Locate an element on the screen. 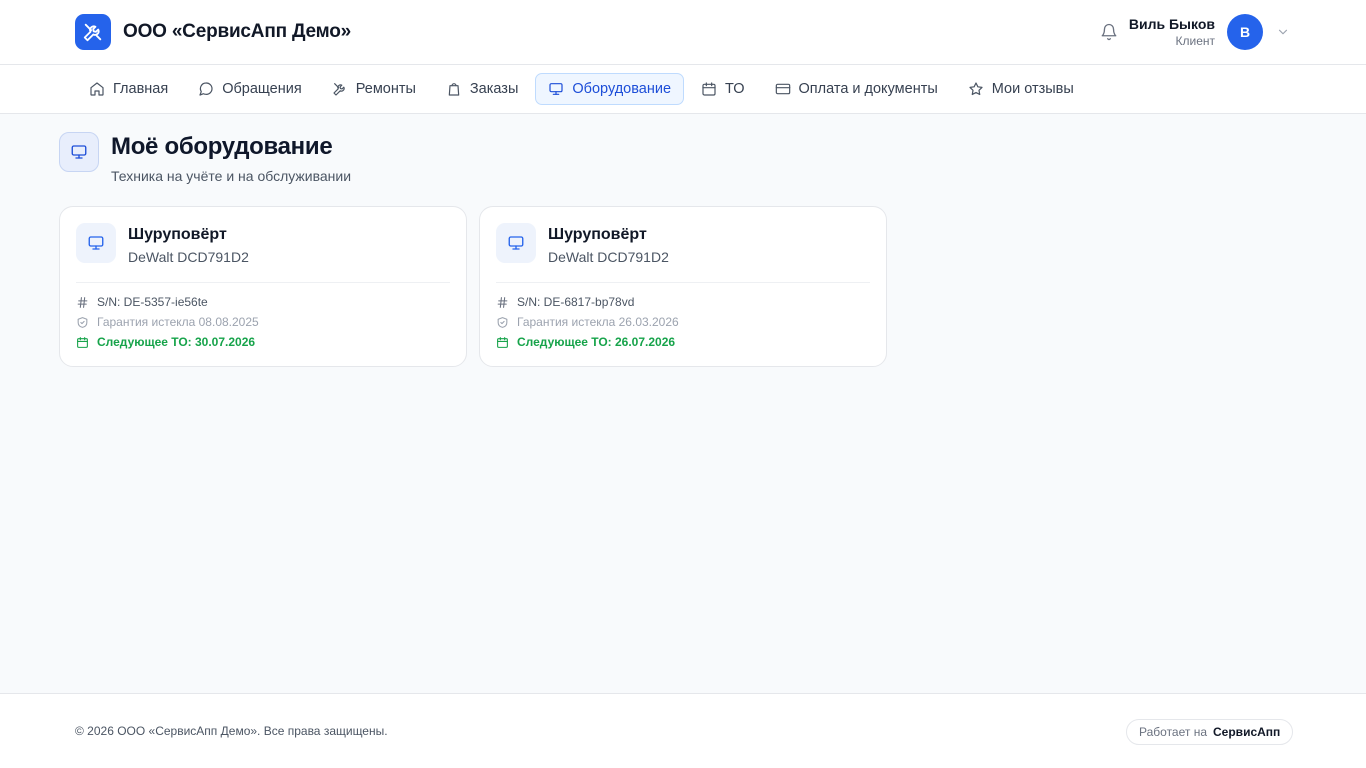  nav-item-requests: Обращения is located at coordinates (250, 89).